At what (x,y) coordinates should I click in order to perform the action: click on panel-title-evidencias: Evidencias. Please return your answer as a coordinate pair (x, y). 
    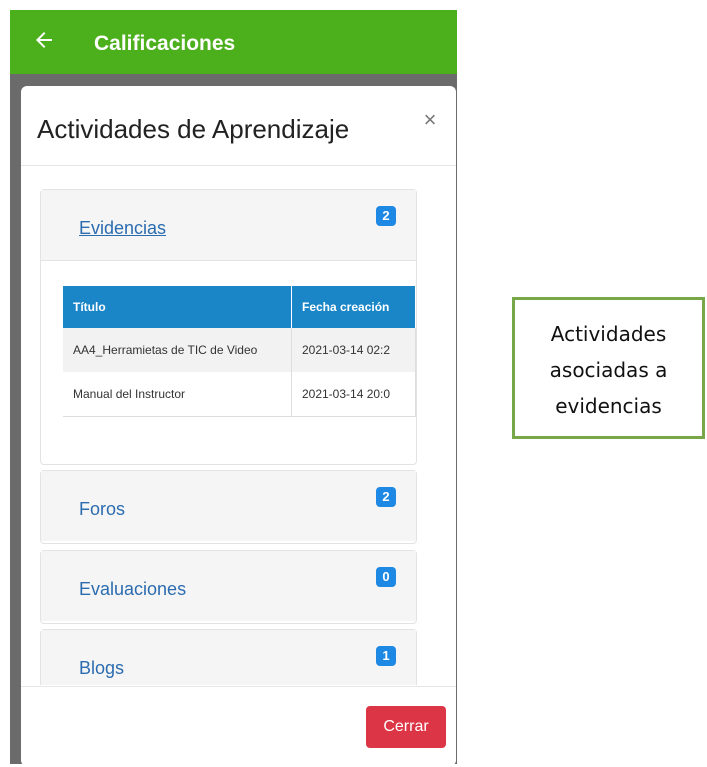
    Looking at the image, I should click on (122, 228).